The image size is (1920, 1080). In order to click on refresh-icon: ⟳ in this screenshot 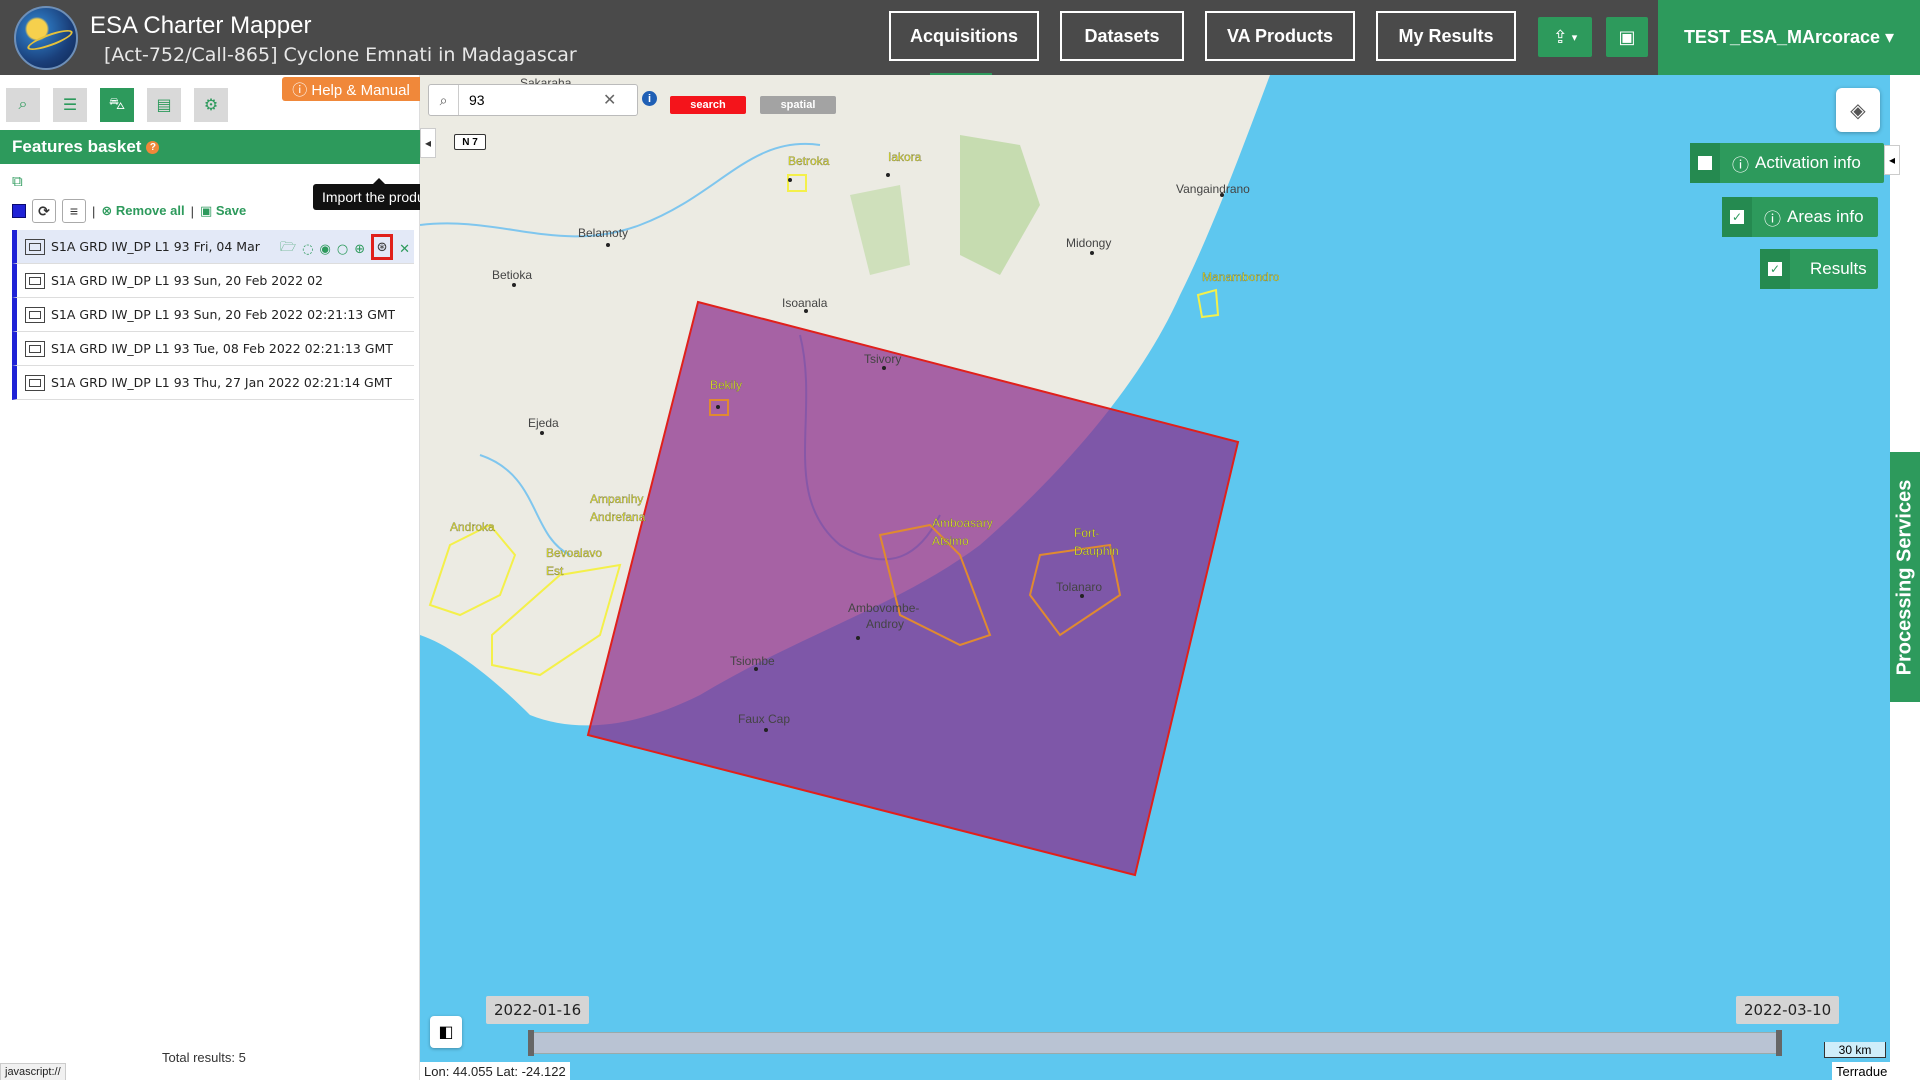, I will do `click(44, 210)`.